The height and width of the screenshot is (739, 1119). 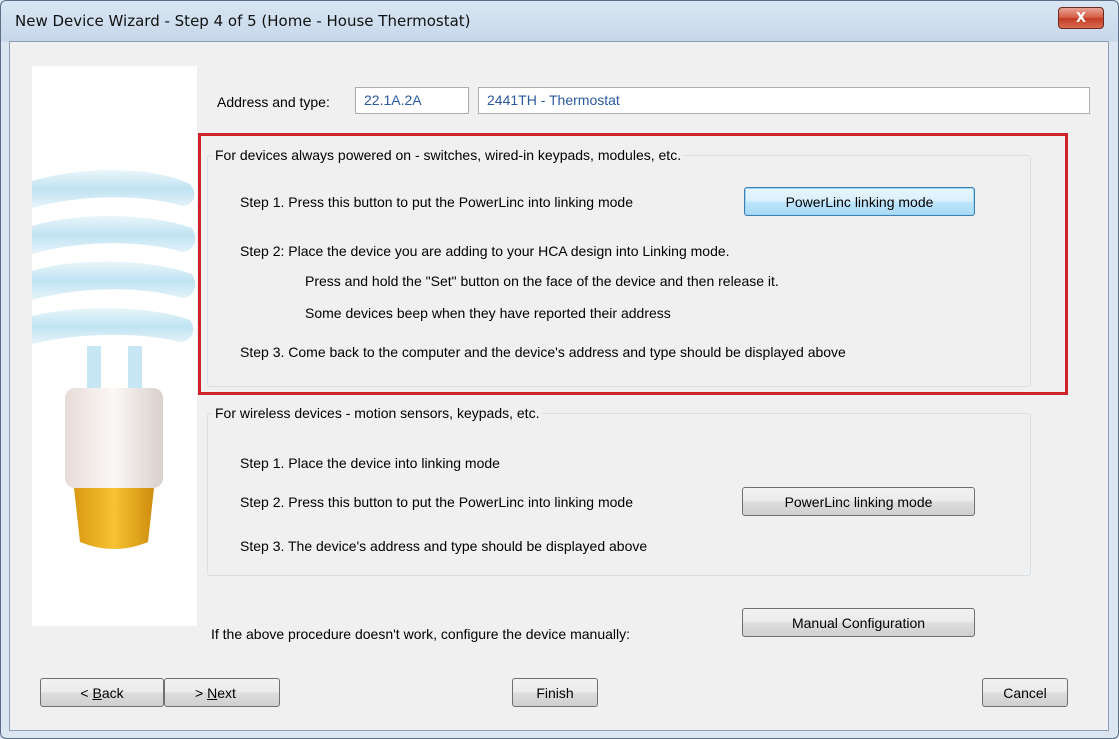 What do you see at coordinates (212, 692) in the screenshot?
I see `next-label-key: N` at bounding box center [212, 692].